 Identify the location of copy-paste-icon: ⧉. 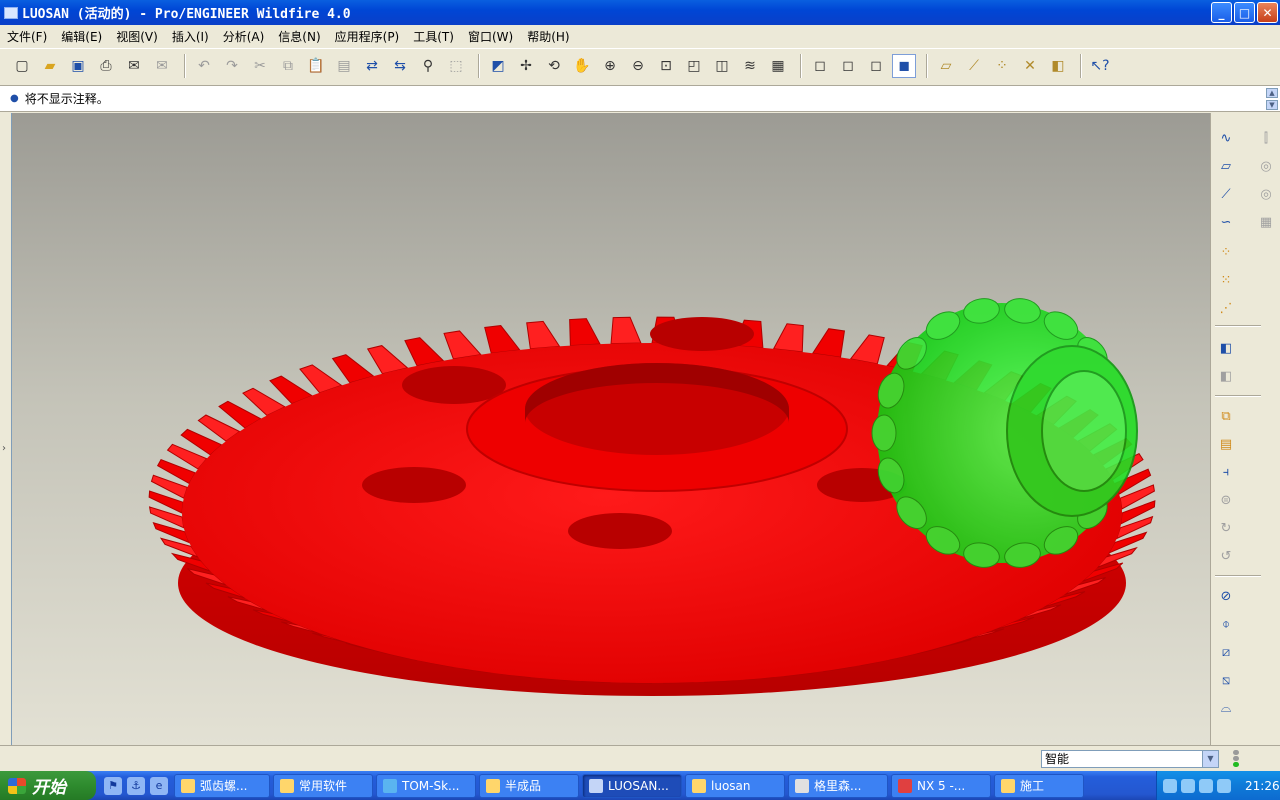
(1226, 416).